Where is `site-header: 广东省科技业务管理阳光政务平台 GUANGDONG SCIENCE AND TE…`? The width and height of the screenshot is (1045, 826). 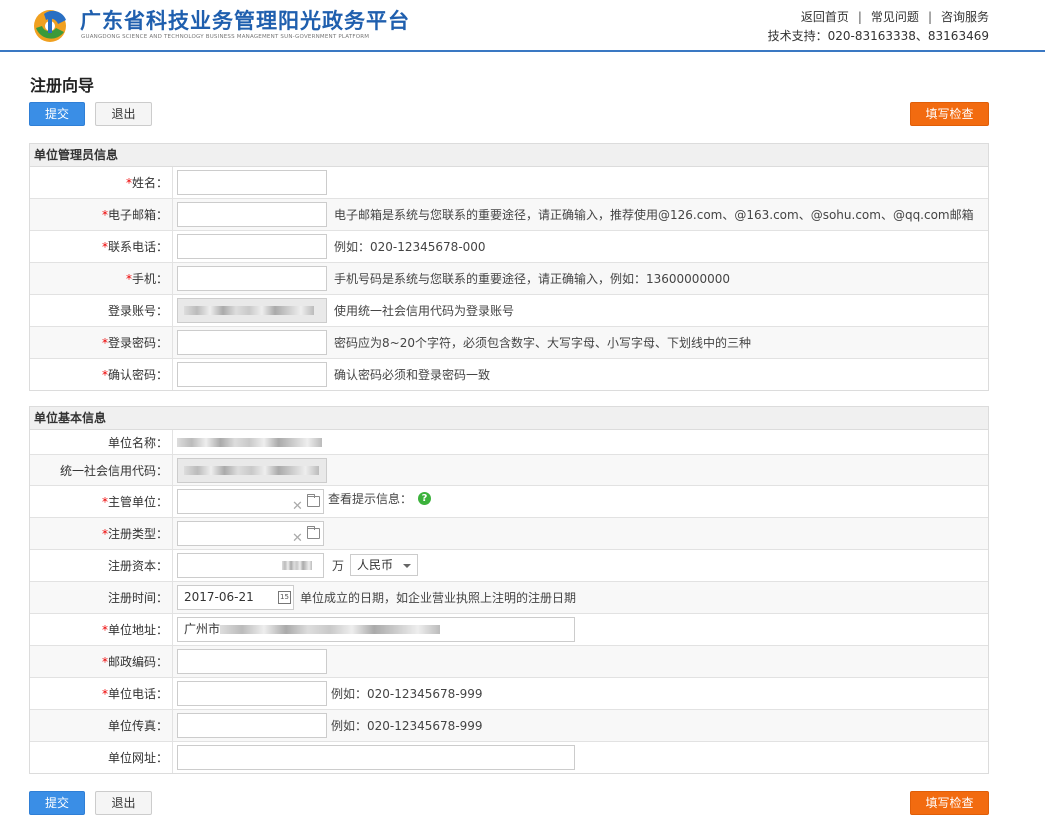 site-header: 广东省科技业务管理阳光政务平台 GUANGDONG SCIENCE AND TE… is located at coordinates (522, 26).